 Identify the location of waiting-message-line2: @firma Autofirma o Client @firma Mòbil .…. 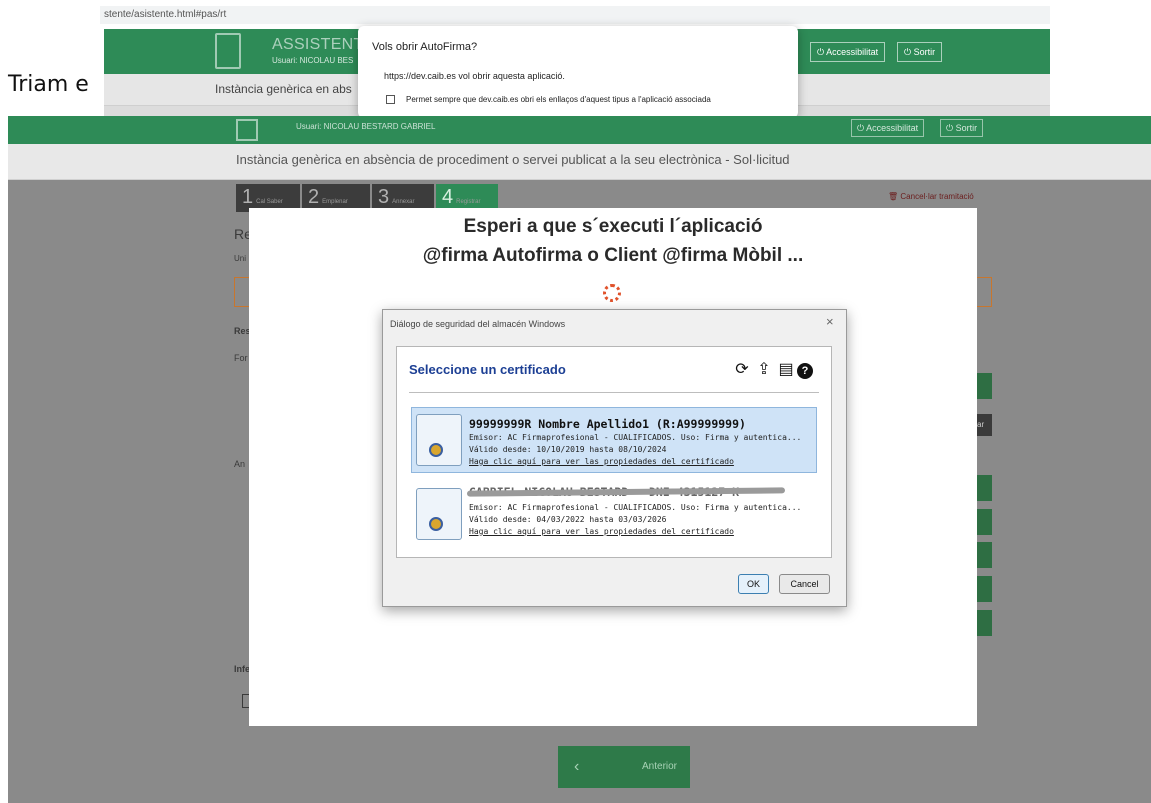
(613, 255).